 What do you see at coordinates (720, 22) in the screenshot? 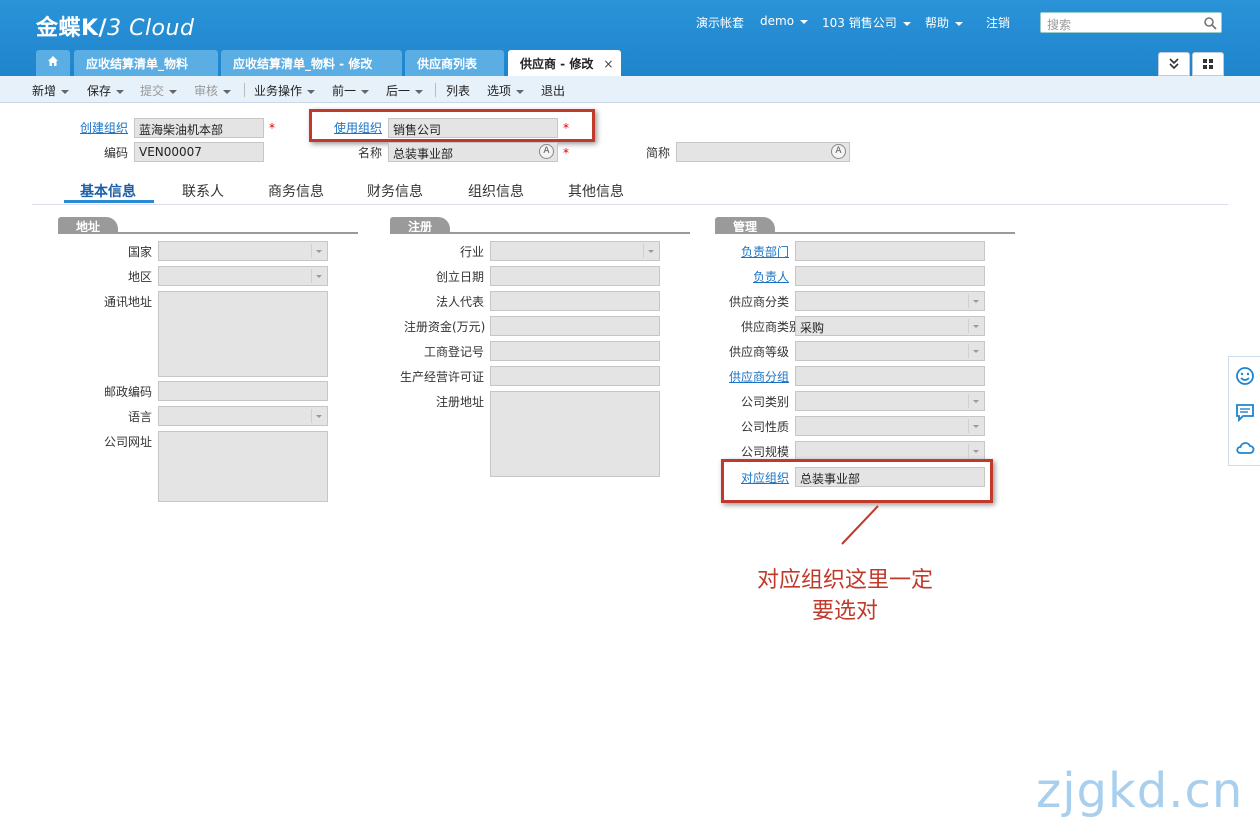
I see `demo-account-link: 演示帐套` at bounding box center [720, 22].